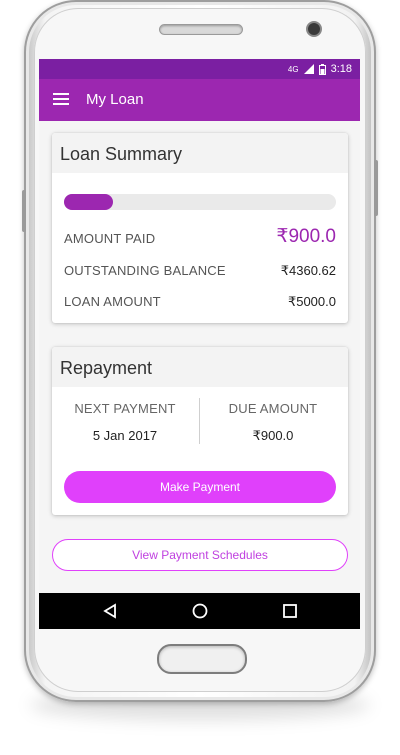 The height and width of the screenshot is (755, 400). I want to click on navigation-bar, so click(199, 611).